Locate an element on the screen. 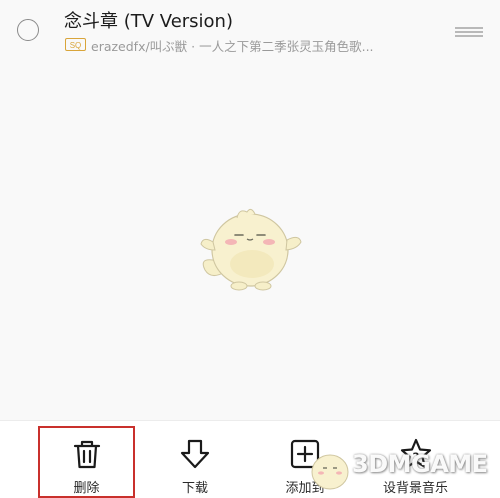 This screenshot has height=498, width=500. download-button: 下载 is located at coordinates (195, 459).